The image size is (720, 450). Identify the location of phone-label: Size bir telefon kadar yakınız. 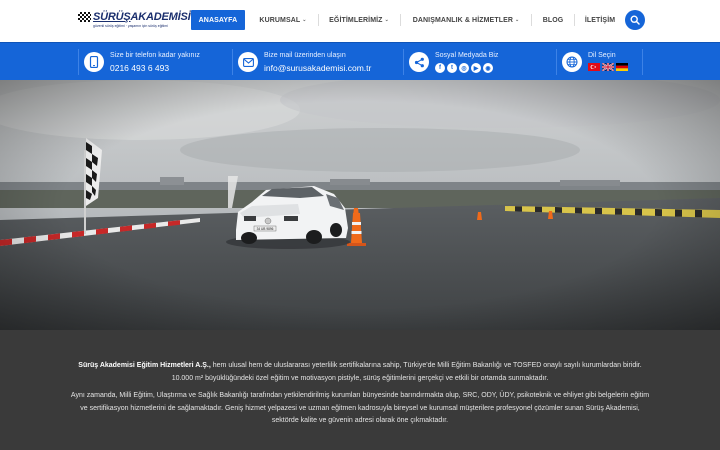
(155, 55).